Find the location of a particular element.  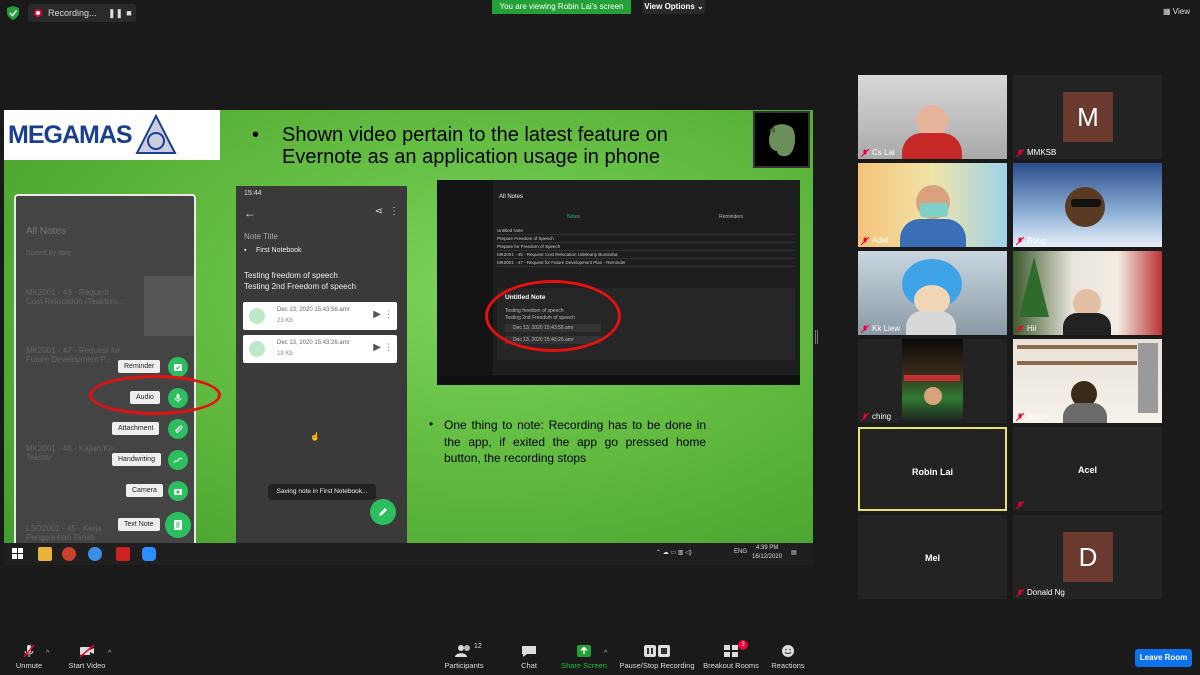

participant-name: Acel is located at coordinates (1087, 470).